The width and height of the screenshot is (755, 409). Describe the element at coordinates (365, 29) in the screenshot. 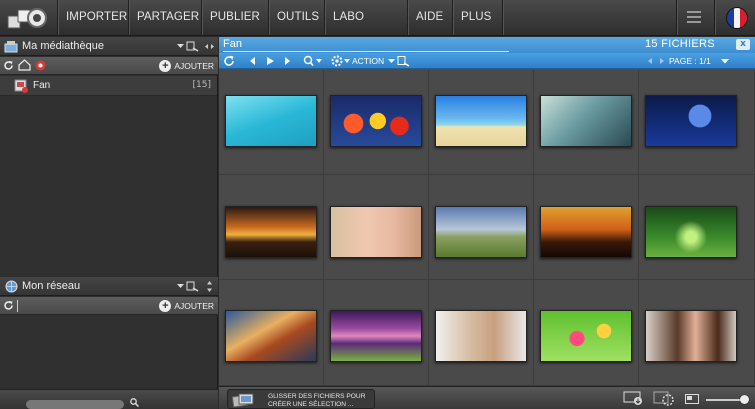

I see `menu-labo-photo: LABO PHOTO` at that location.